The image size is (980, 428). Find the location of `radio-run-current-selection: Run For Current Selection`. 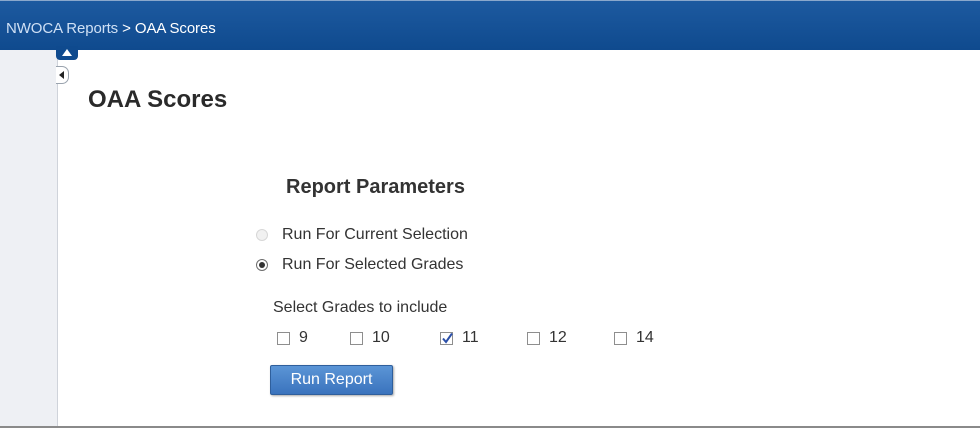

radio-run-current-selection: Run For Current Selection is located at coordinates (362, 235).